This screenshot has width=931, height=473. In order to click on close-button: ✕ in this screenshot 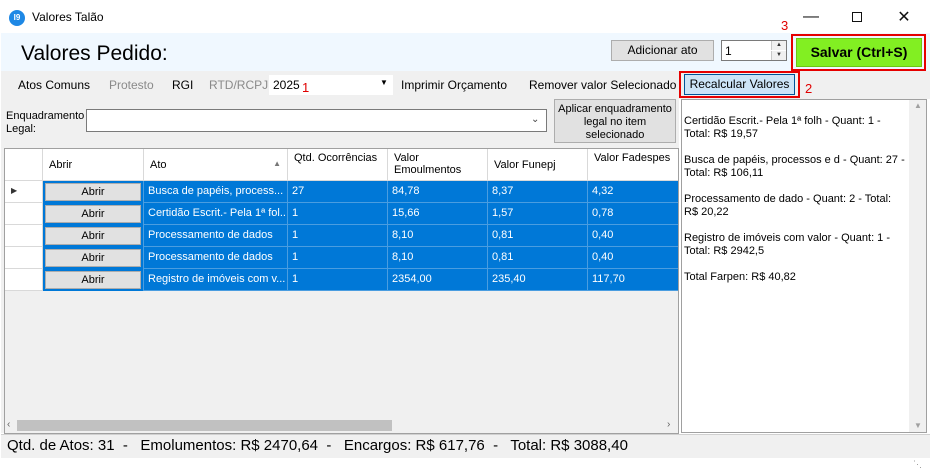, I will do `click(904, 17)`.